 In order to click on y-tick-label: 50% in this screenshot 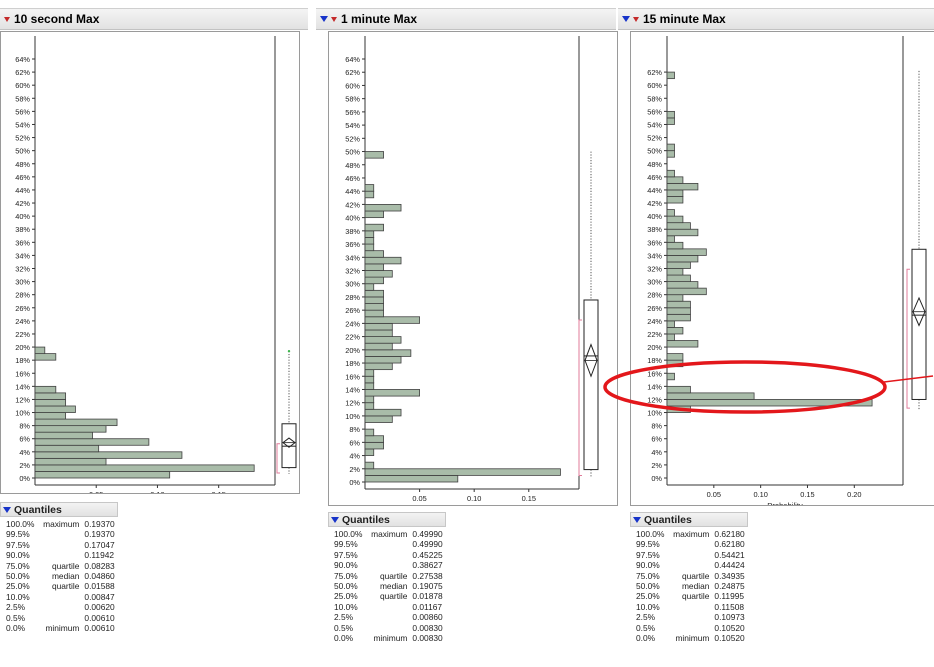, I will do `click(352, 152)`.